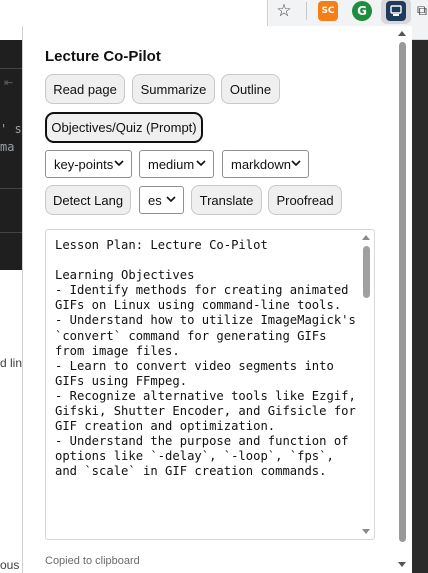  I want to click on summarize-button: Summarize, so click(173, 89).